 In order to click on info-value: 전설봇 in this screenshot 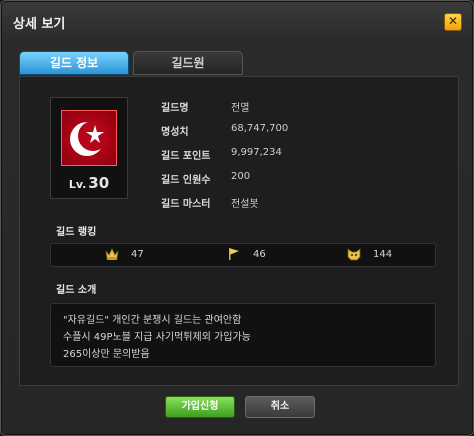, I will do `click(245, 204)`.